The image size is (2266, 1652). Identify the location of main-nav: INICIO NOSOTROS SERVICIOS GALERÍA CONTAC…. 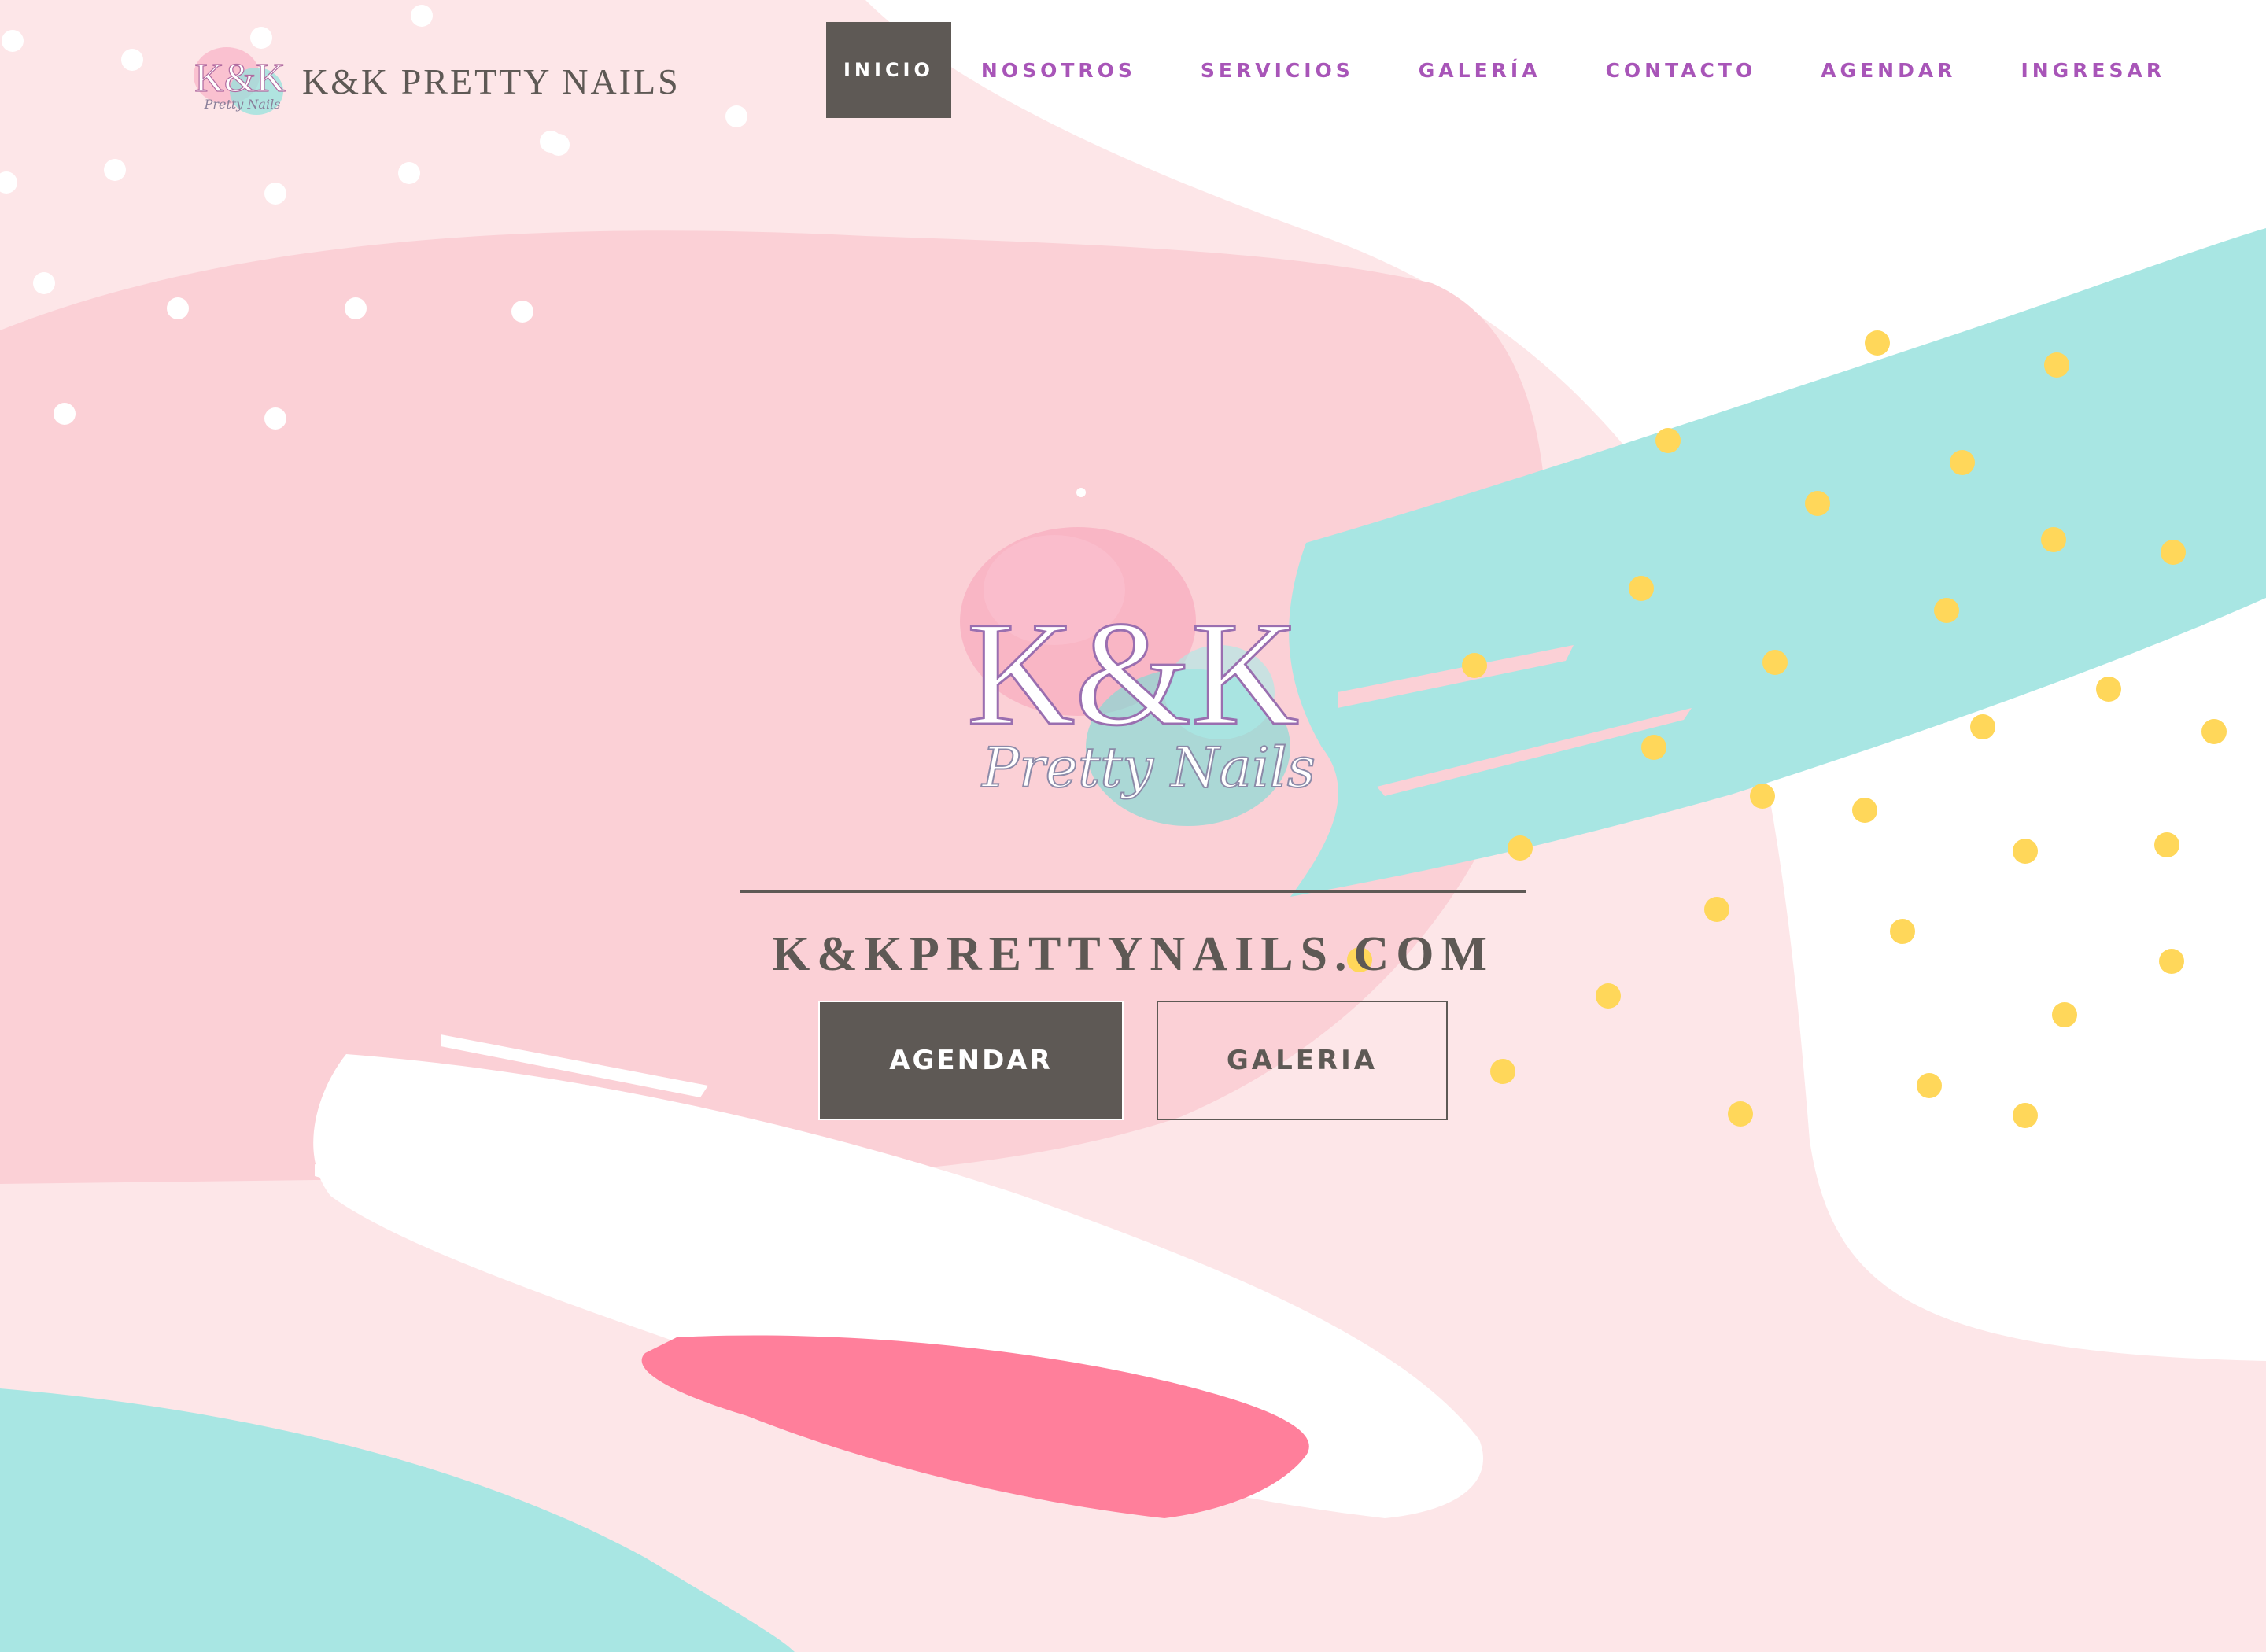
(1503, 70).